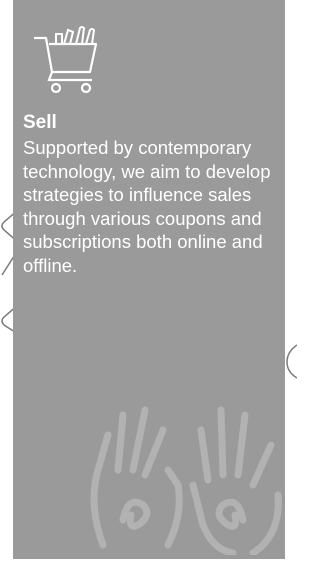  Describe the element at coordinates (40, 122) in the screenshot. I see `card-title: Sell` at that location.